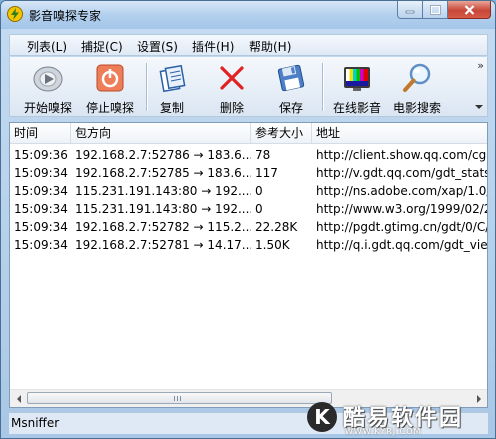  I want to click on copy-icon, so click(172, 78).